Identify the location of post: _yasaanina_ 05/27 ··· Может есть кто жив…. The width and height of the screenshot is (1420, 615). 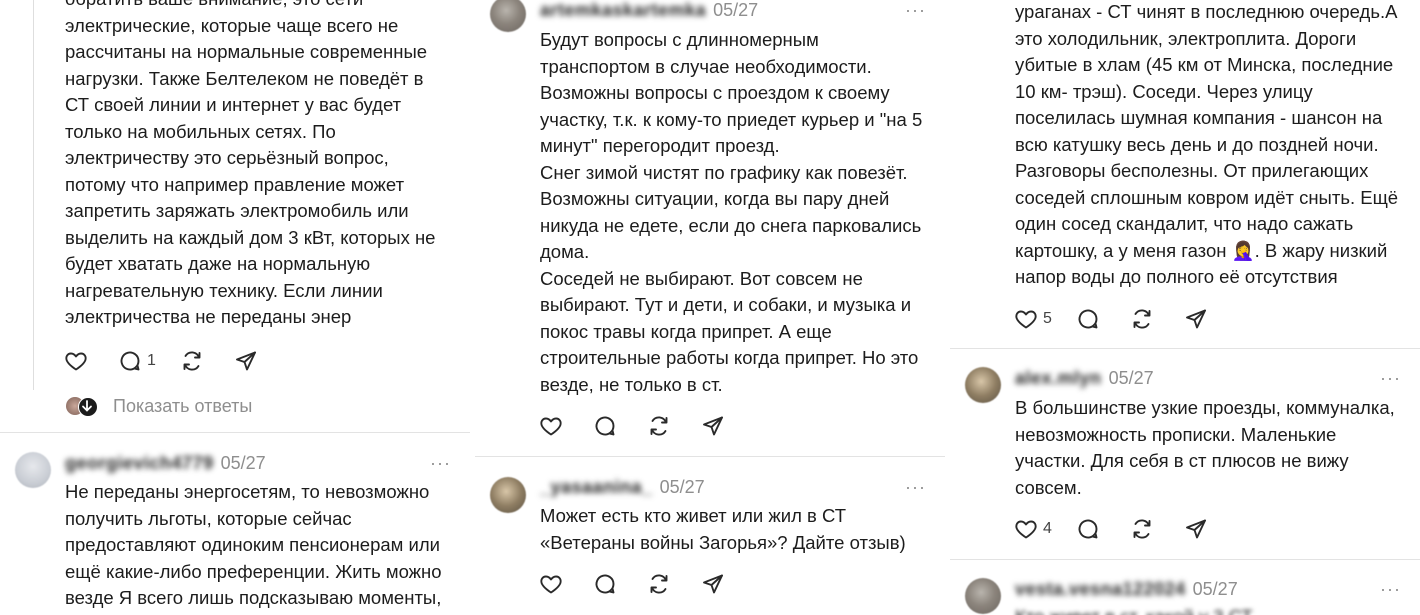
(710, 536).